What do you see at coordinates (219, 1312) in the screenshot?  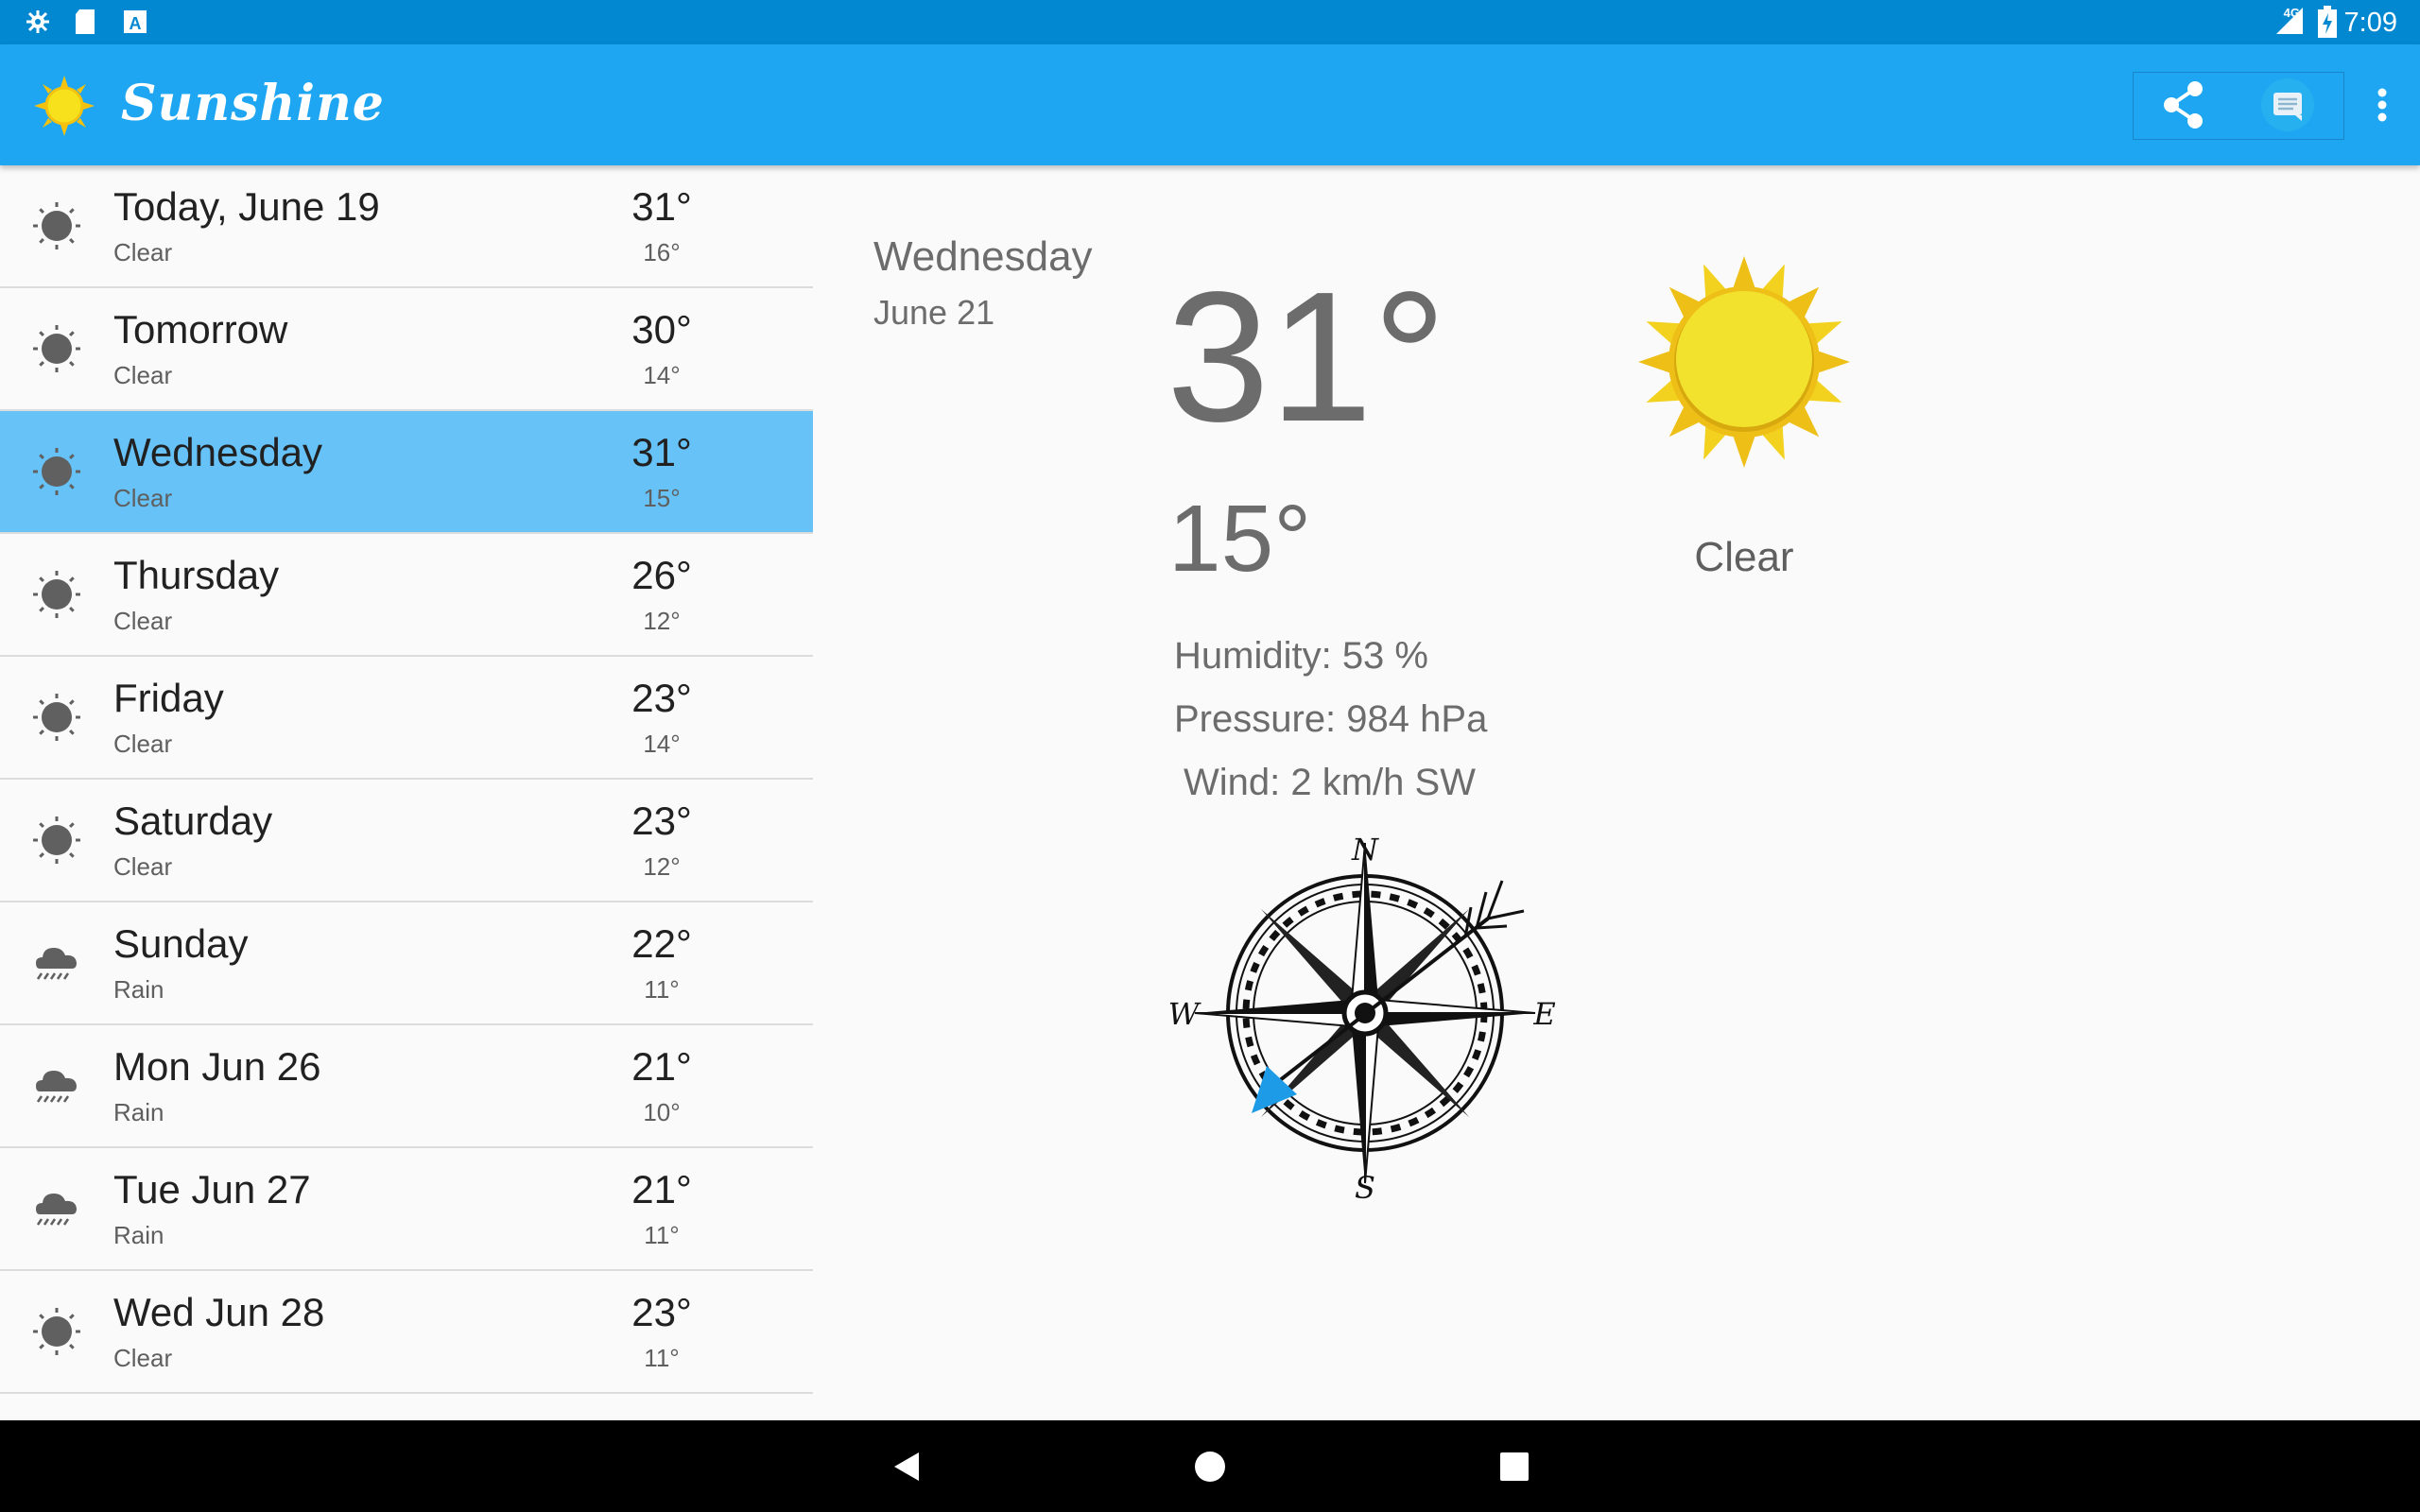 I see `forecast-day: Wed Jun 28` at bounding box center [219, 1312].